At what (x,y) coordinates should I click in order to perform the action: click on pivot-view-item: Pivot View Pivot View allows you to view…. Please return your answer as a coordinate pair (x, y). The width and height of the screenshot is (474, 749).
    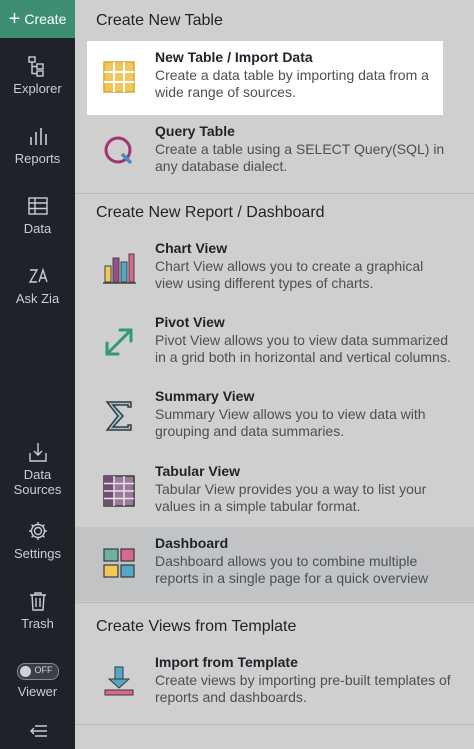
    Looking at the image, I should click on (269, 343).